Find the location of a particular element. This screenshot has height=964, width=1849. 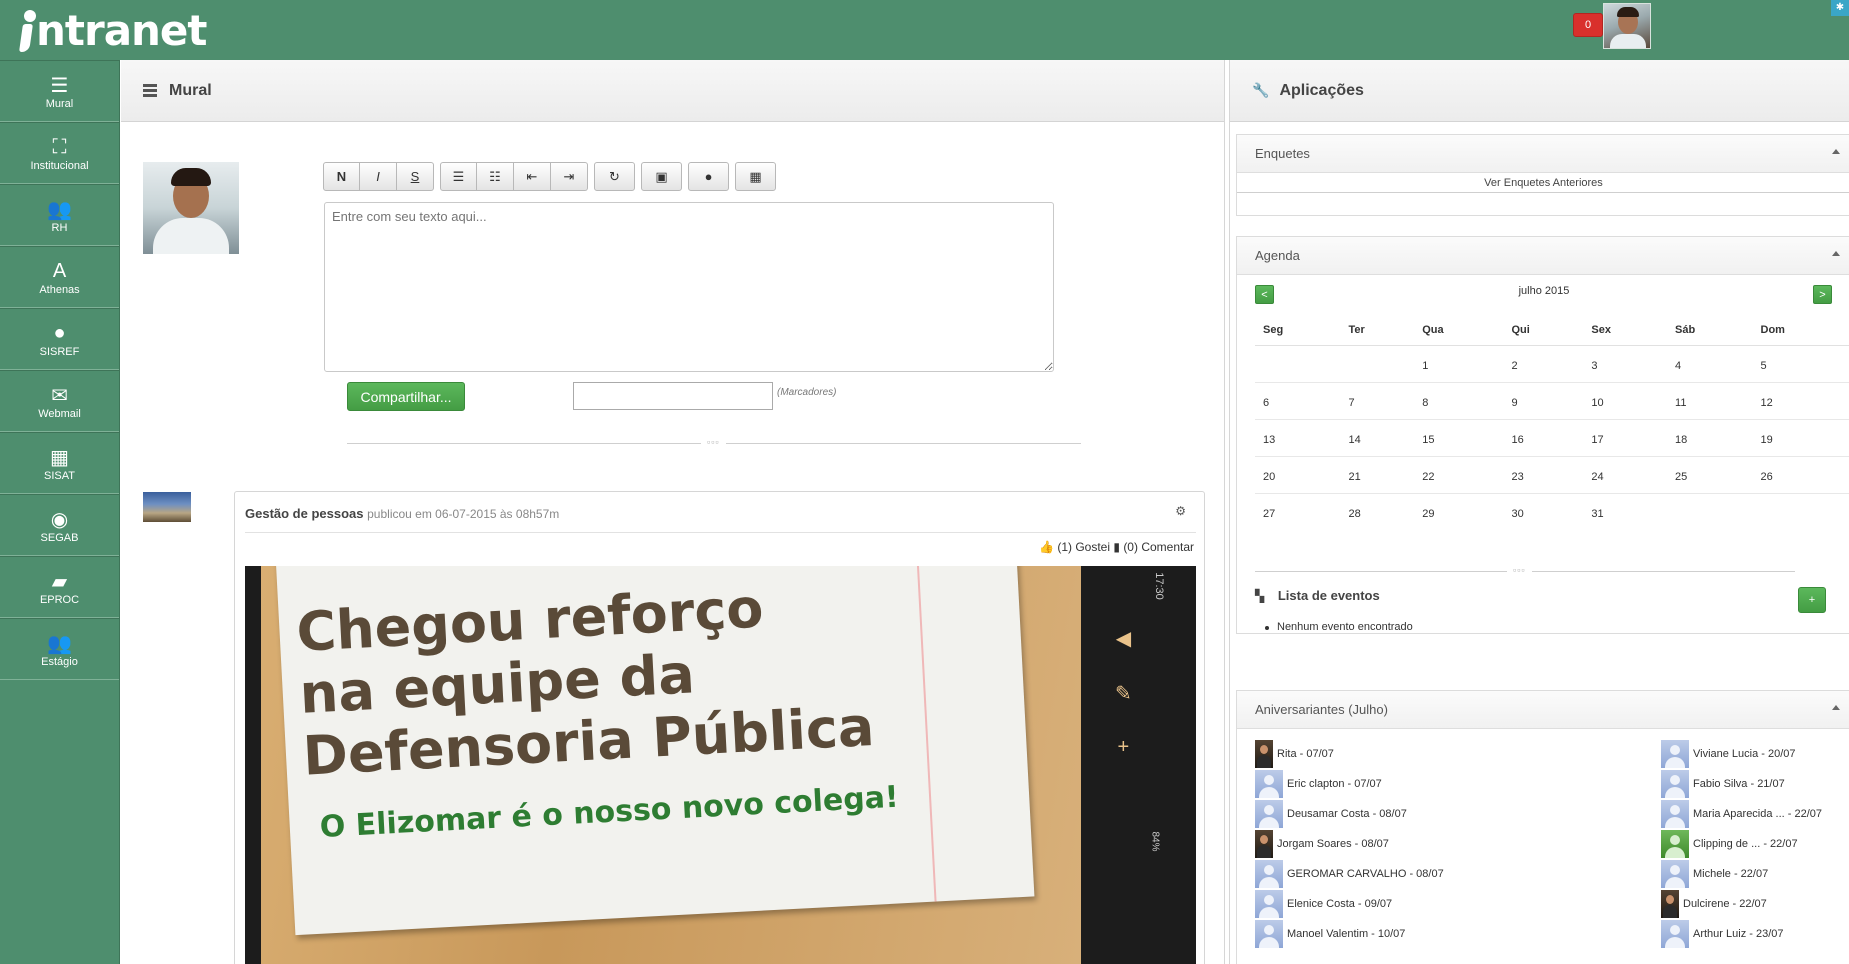

sidebar-item-mural: ☰ Mural is located at coordinates (59, 91).